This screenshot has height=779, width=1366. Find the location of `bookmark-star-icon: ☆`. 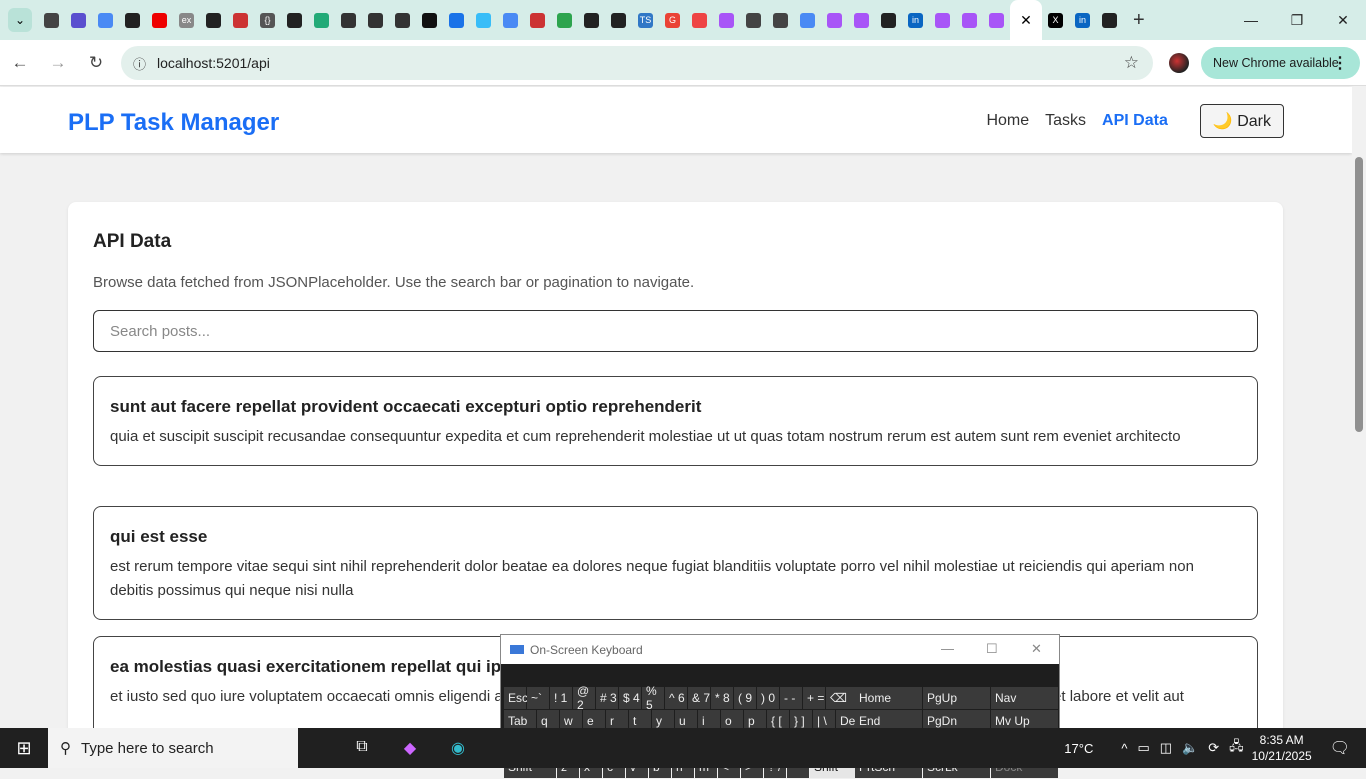

bookmark-star-icon: ☆ is located at coordinates (1131, 63).